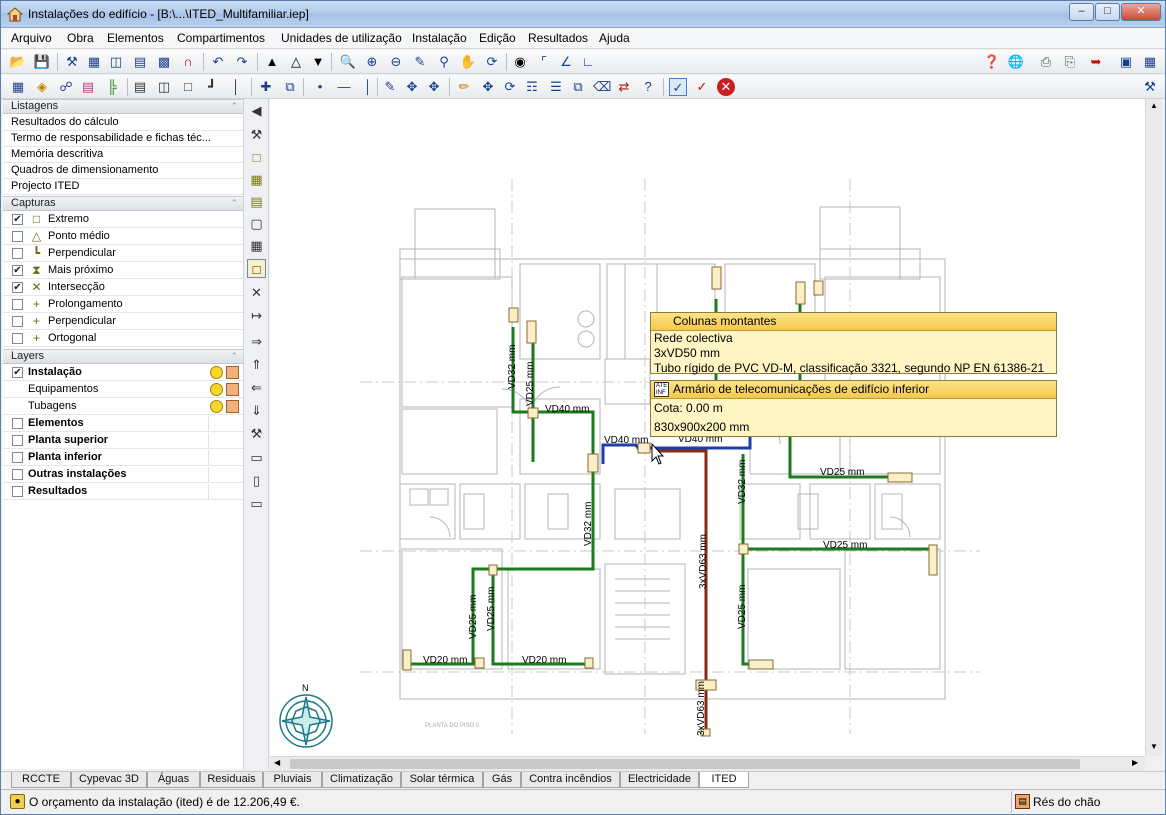 The image size is (1166, 815). Describe the element at coordinates (390, 87) in the screenshot. I see `edit-pen-icon: ✎` at that location.